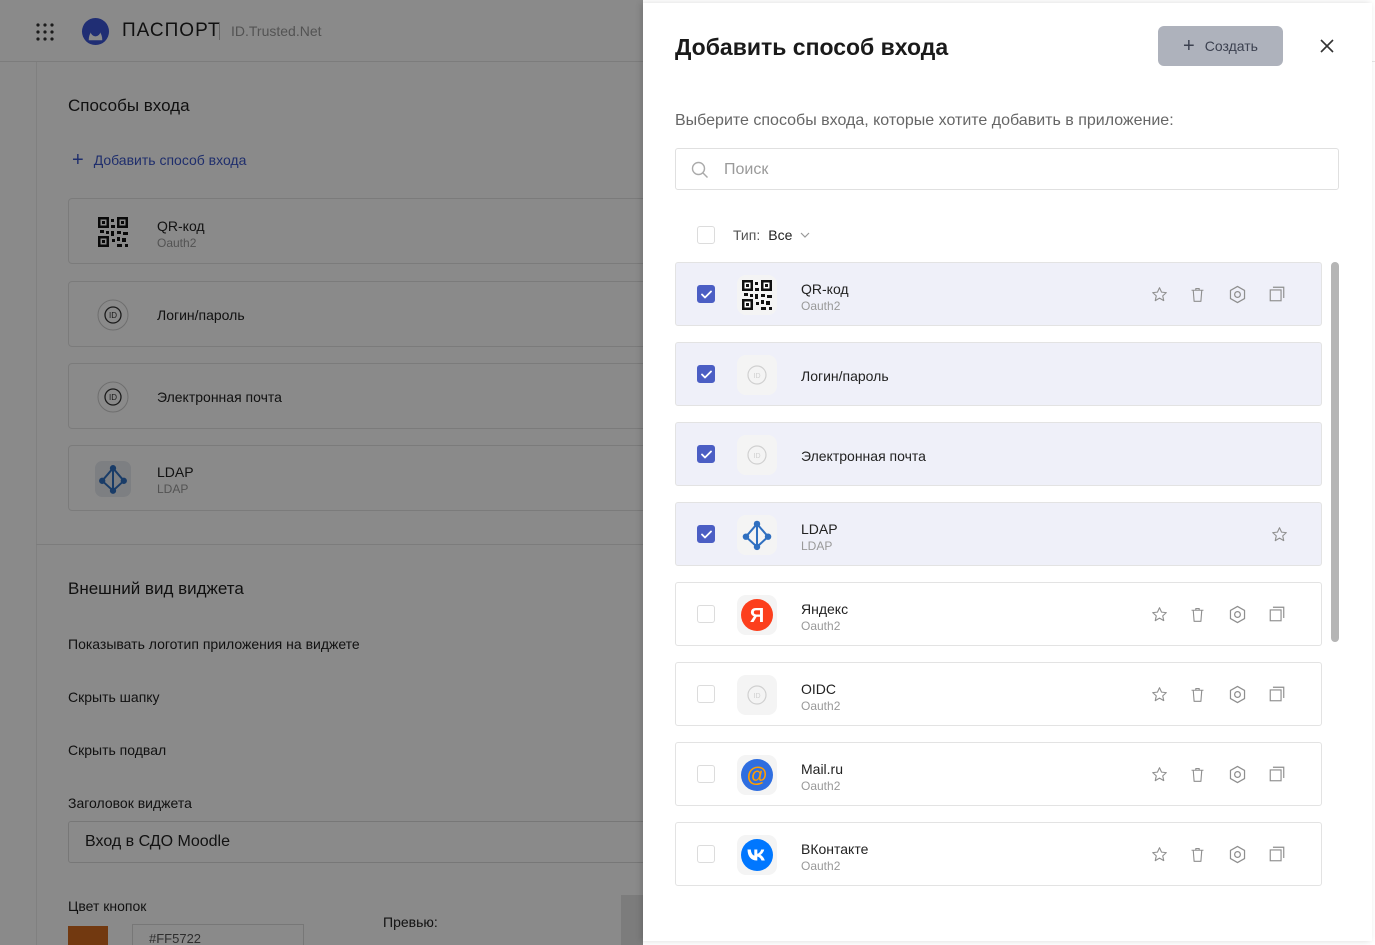 The height and width of the screenshot is (945, 1375). What do you see at coordinates (998, 374) in the screenshot?
I see `login-method-item: ID Логин/пароль` at bounding box center [998, 374].